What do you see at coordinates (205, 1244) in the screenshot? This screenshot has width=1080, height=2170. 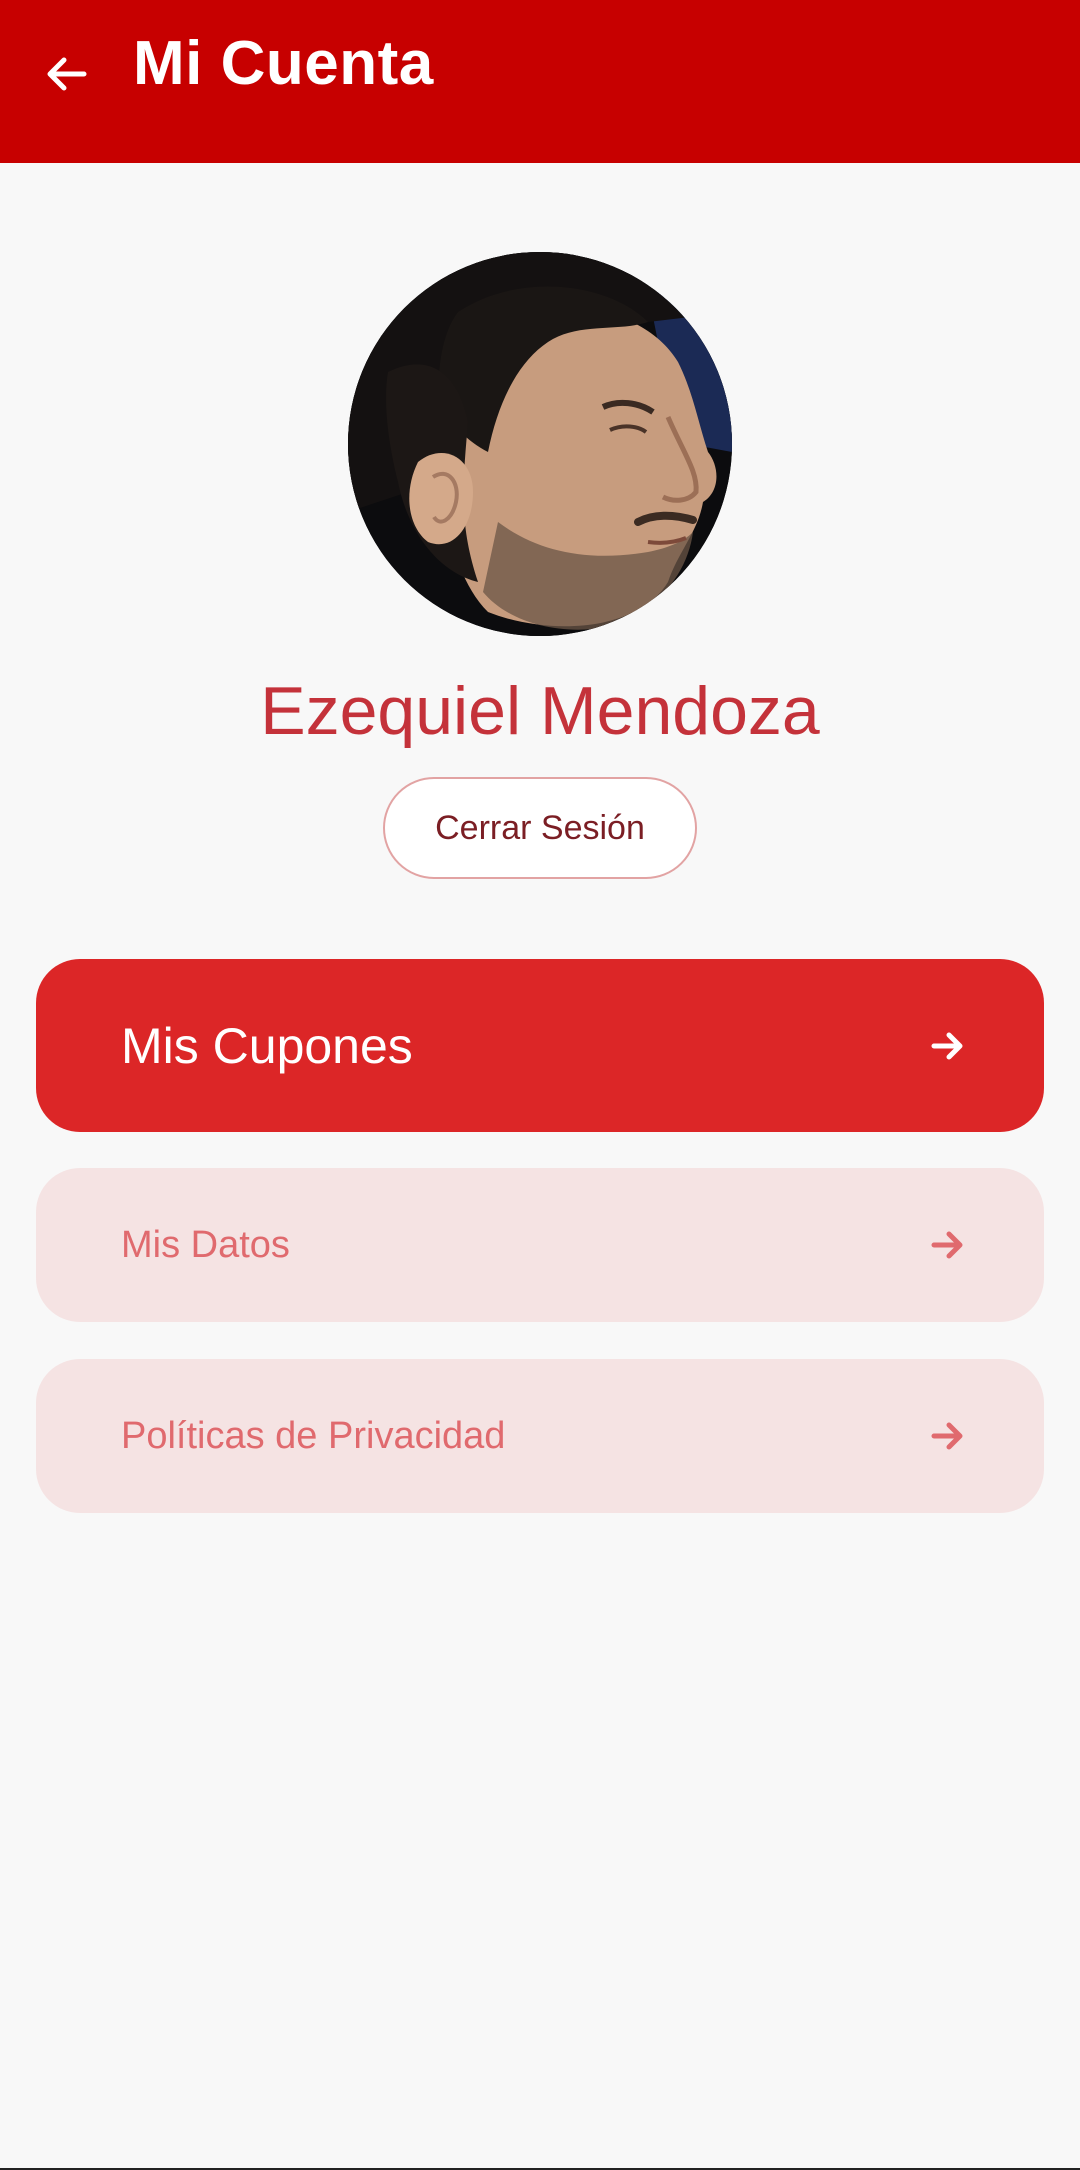 I see `menu-item-label: Mis Datos` at bounding box center [205, 1244].